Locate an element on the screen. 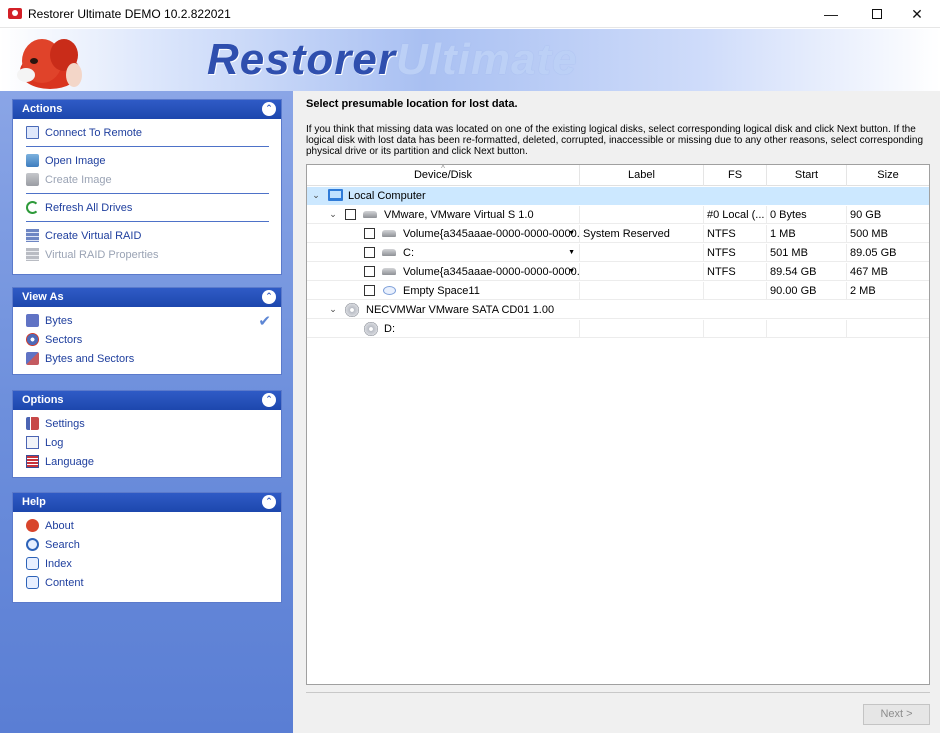  start-cell: 89.54 GB is located at coordinates (807, 272).